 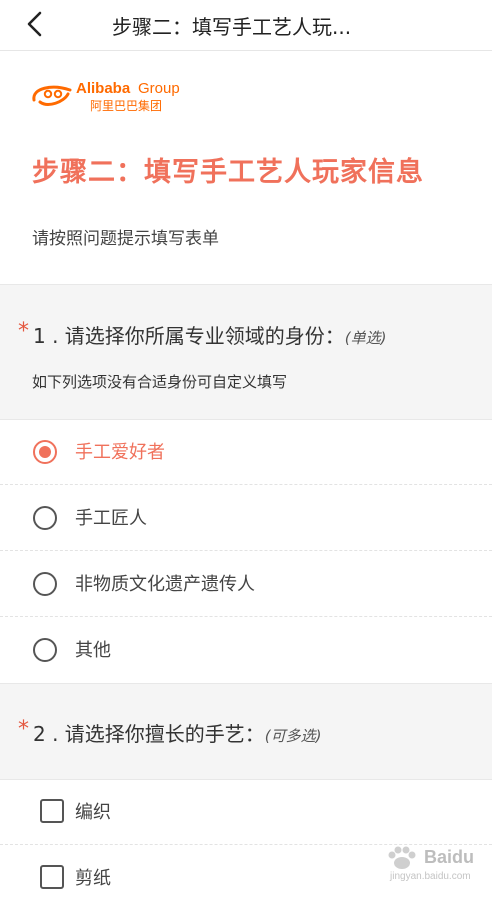 What do you see at coordinates (228, 172) in the screenshot?
I see `page-title: 步骤二：填写手工艺人玩家信息` at bounding box center [228, 172].